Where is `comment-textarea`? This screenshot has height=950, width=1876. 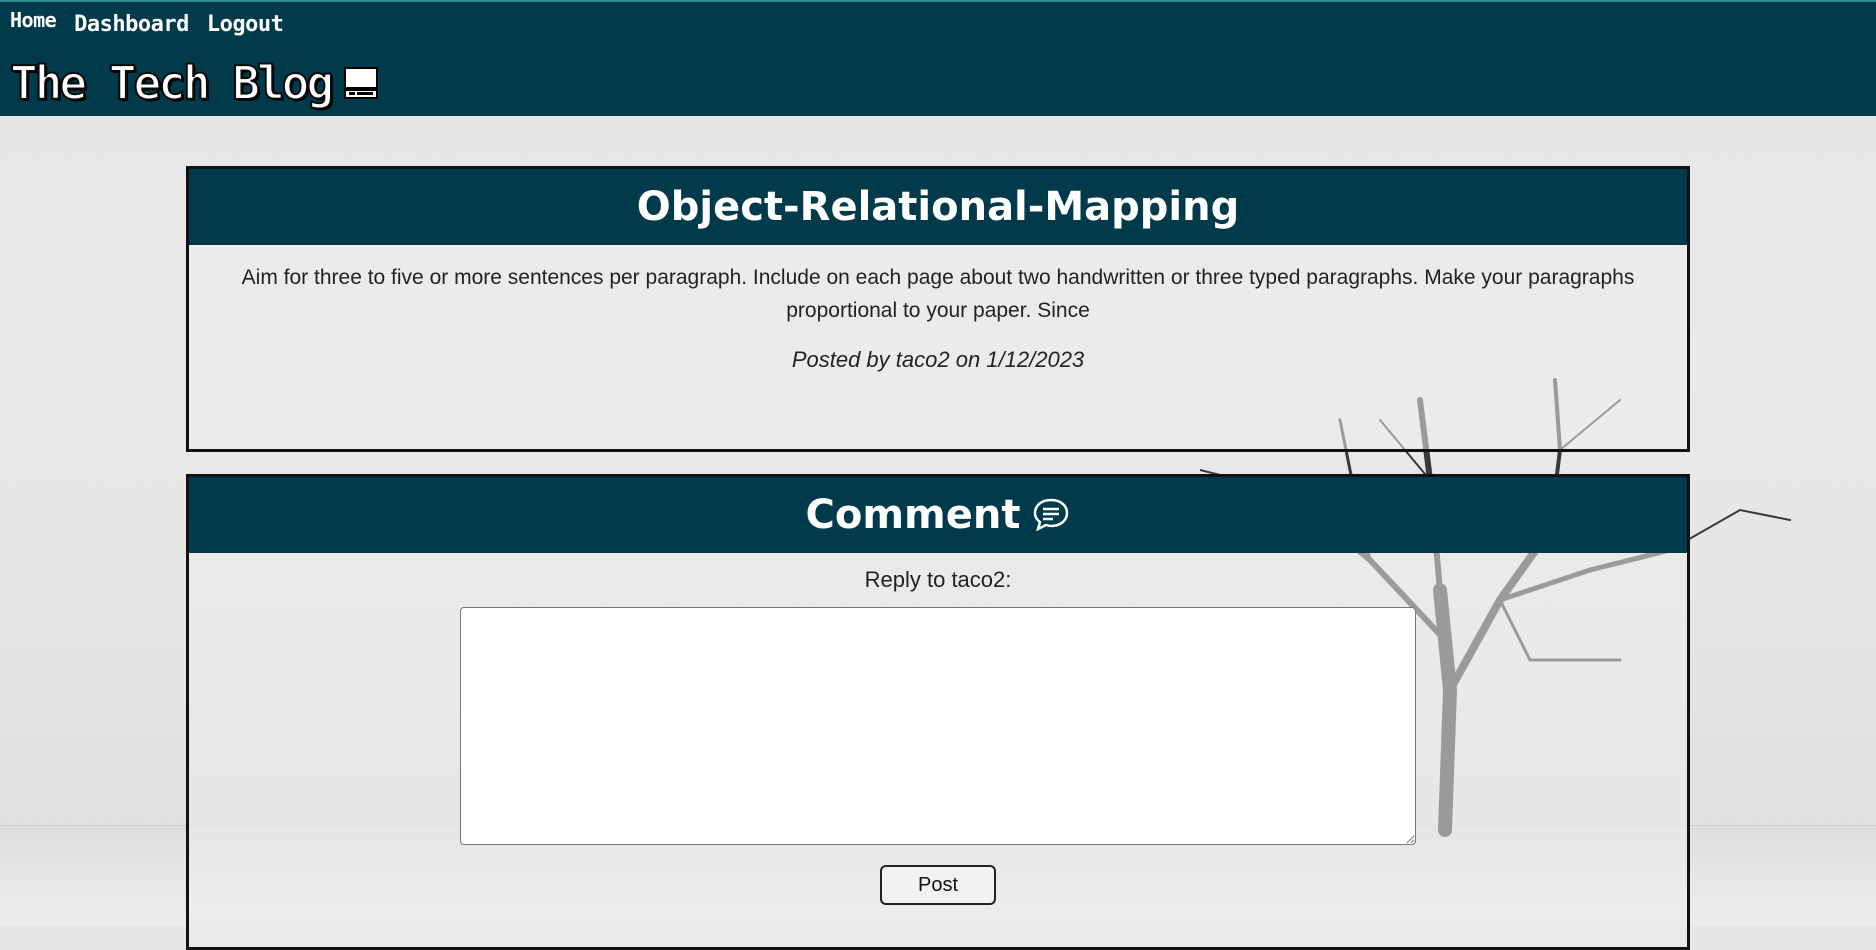
comment-textarea is located at coordinates (938, 726).